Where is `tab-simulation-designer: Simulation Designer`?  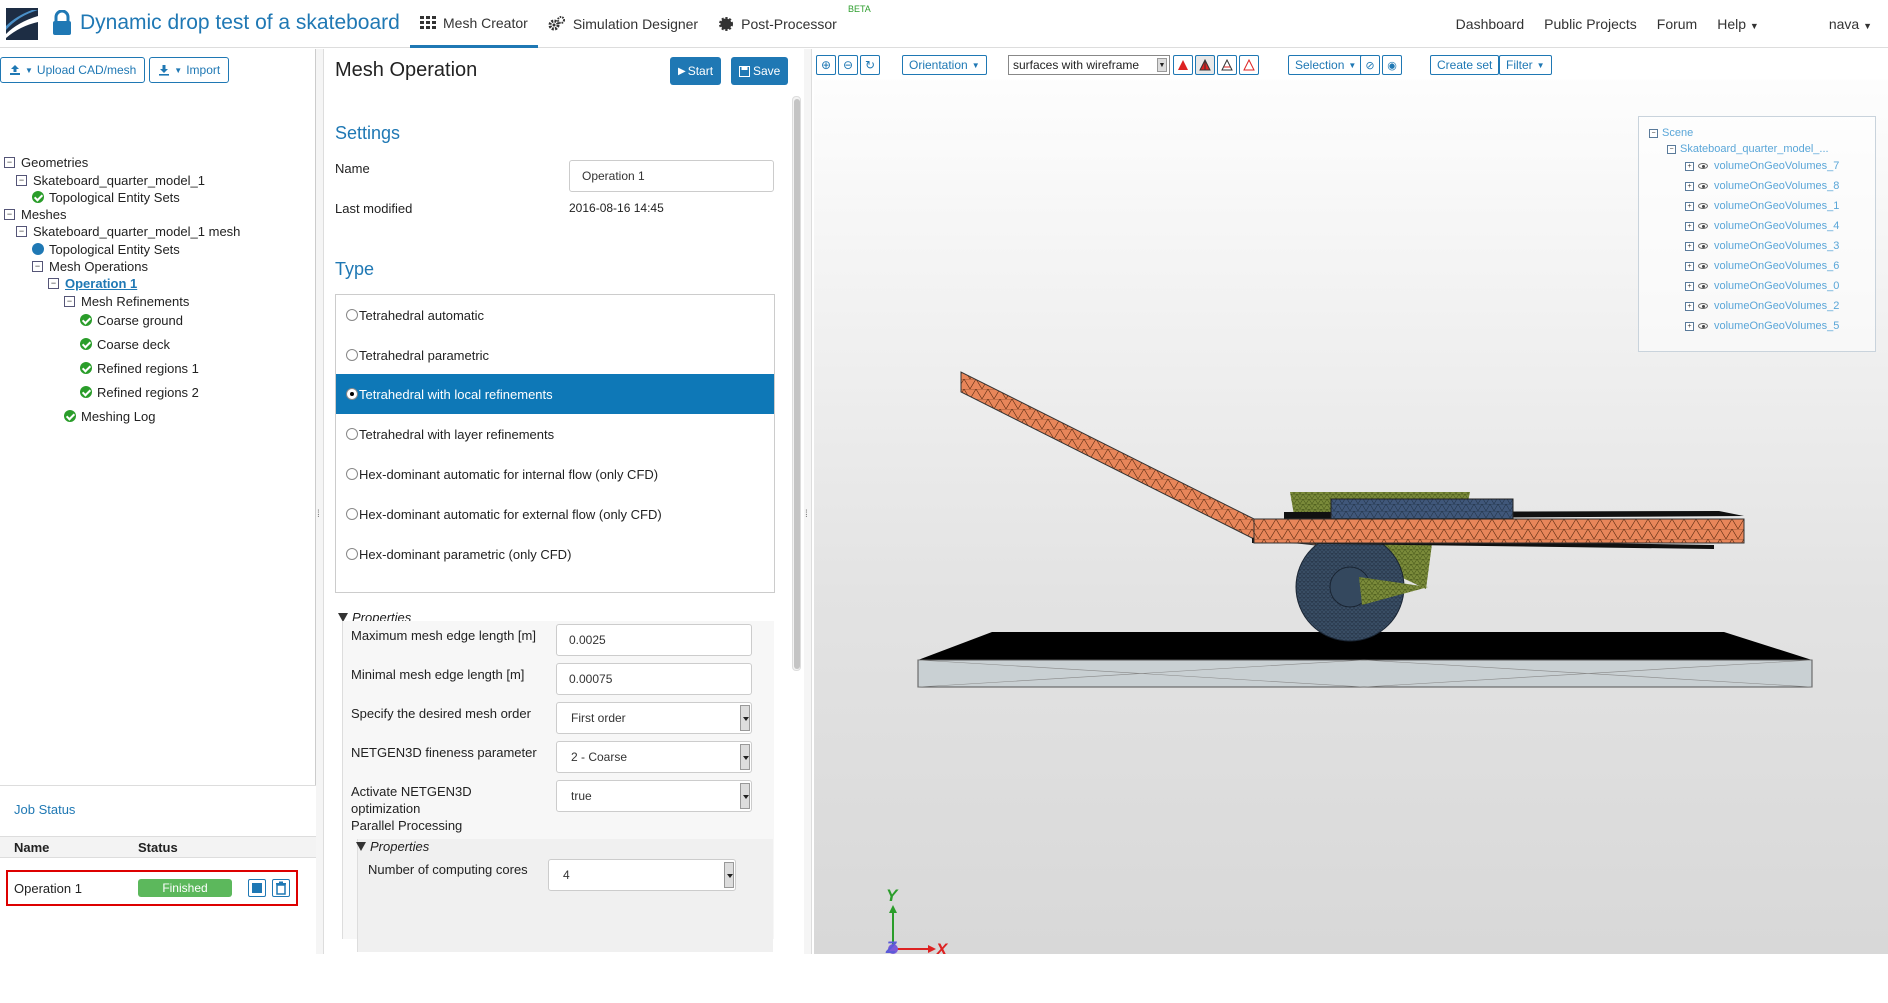 tab-simulation-designer: Simulation Designer is located at coordinates (623, 24).